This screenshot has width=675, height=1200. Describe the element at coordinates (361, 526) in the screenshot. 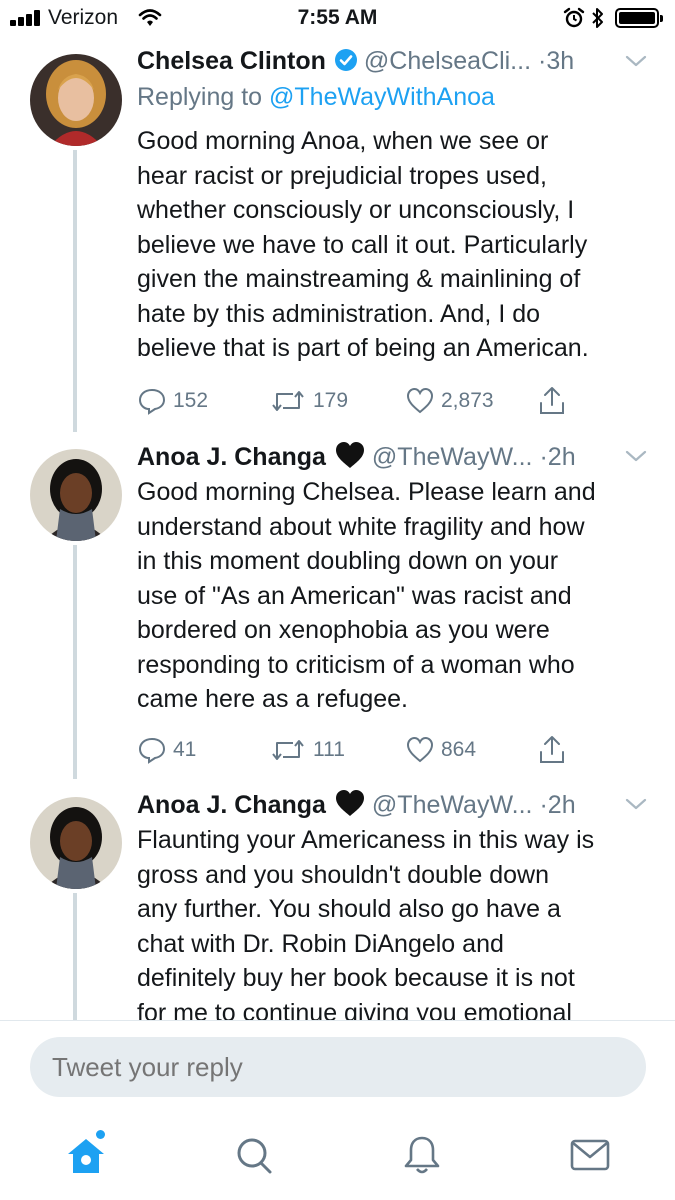

I see `tweet-text-line: understand about white fragility and how` at that location.